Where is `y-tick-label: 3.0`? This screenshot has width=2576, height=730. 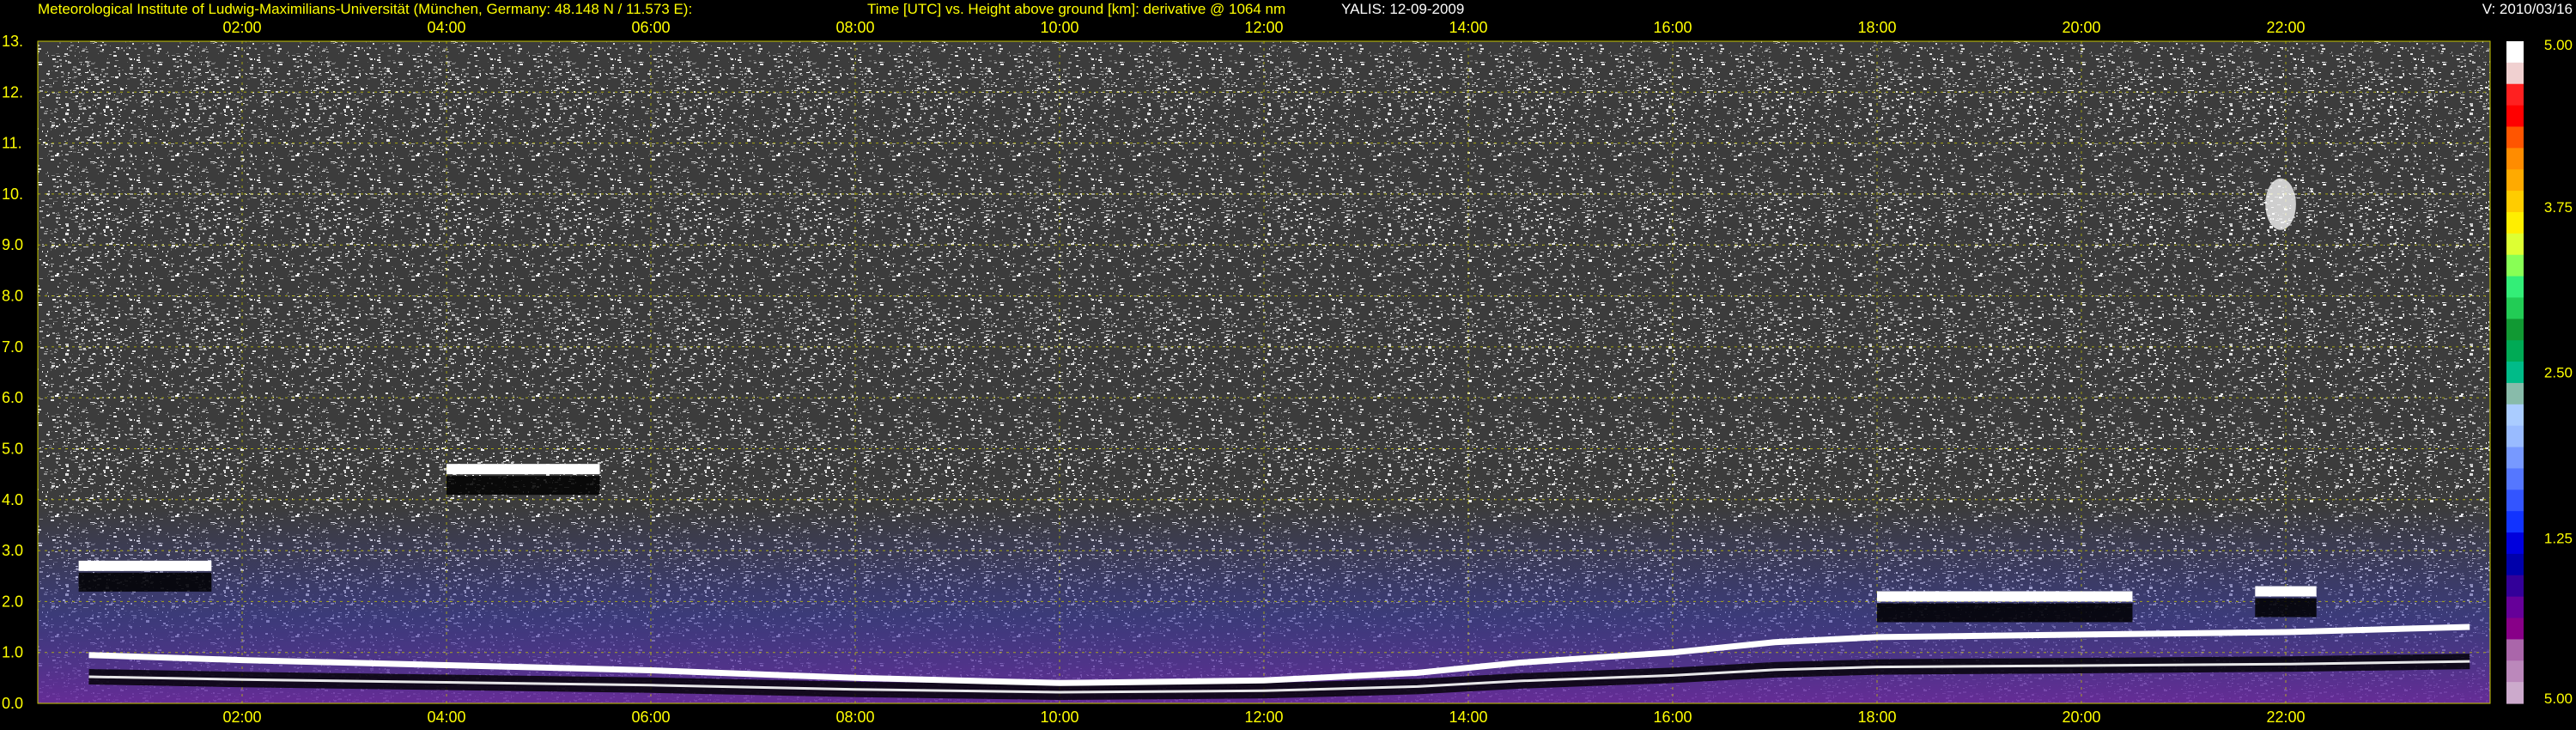
y-tick-label: 3.0 is located at coordinates (13, 550).